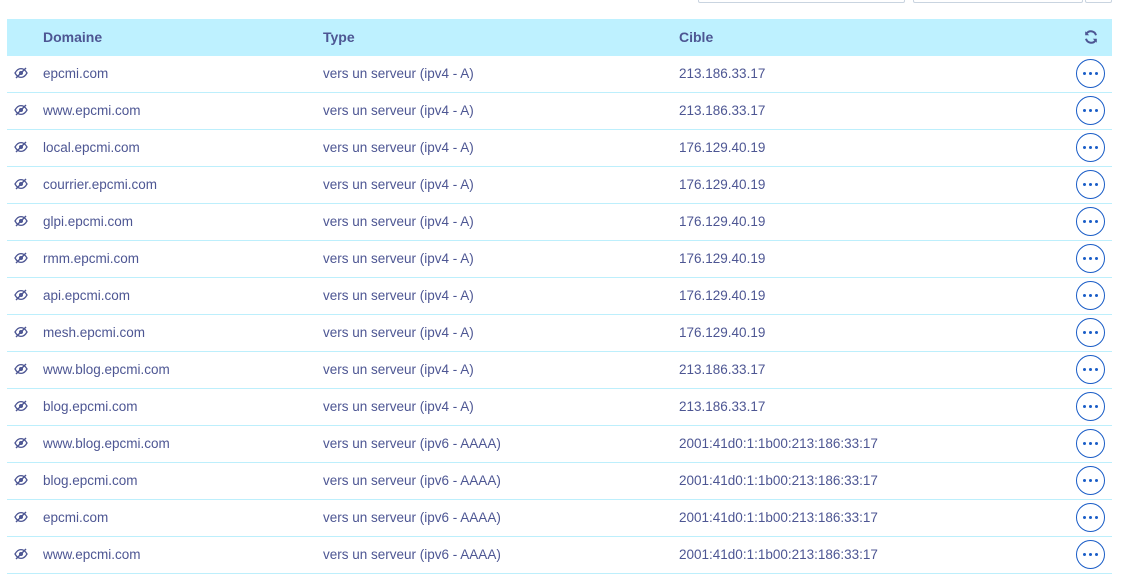 The height and width of the screenshot is (574, 1135). What do you see at coordinates (696, 37) in the screenshot?
I see `header-target: Cible` at bounding box center [696, 37].